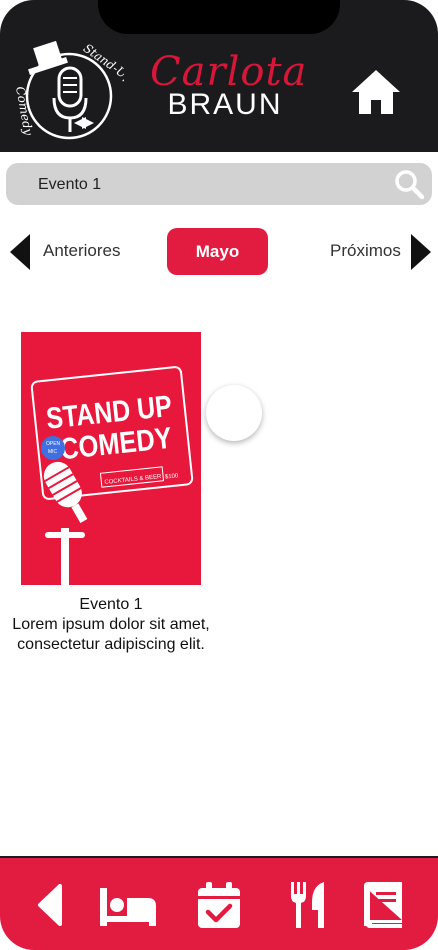  I want to click on brand-name: BRAUN, so click(225, 104).